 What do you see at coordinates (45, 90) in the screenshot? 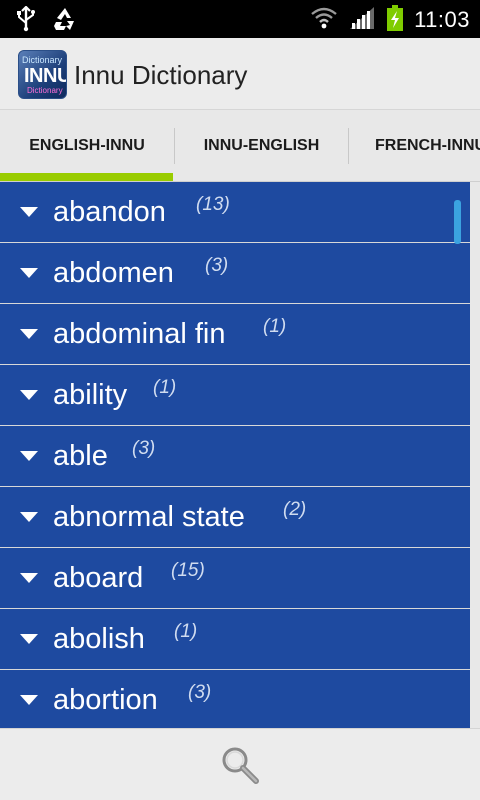
I see `app-logo-text-bottom: Dictionary` at bounding box center [45, 90].